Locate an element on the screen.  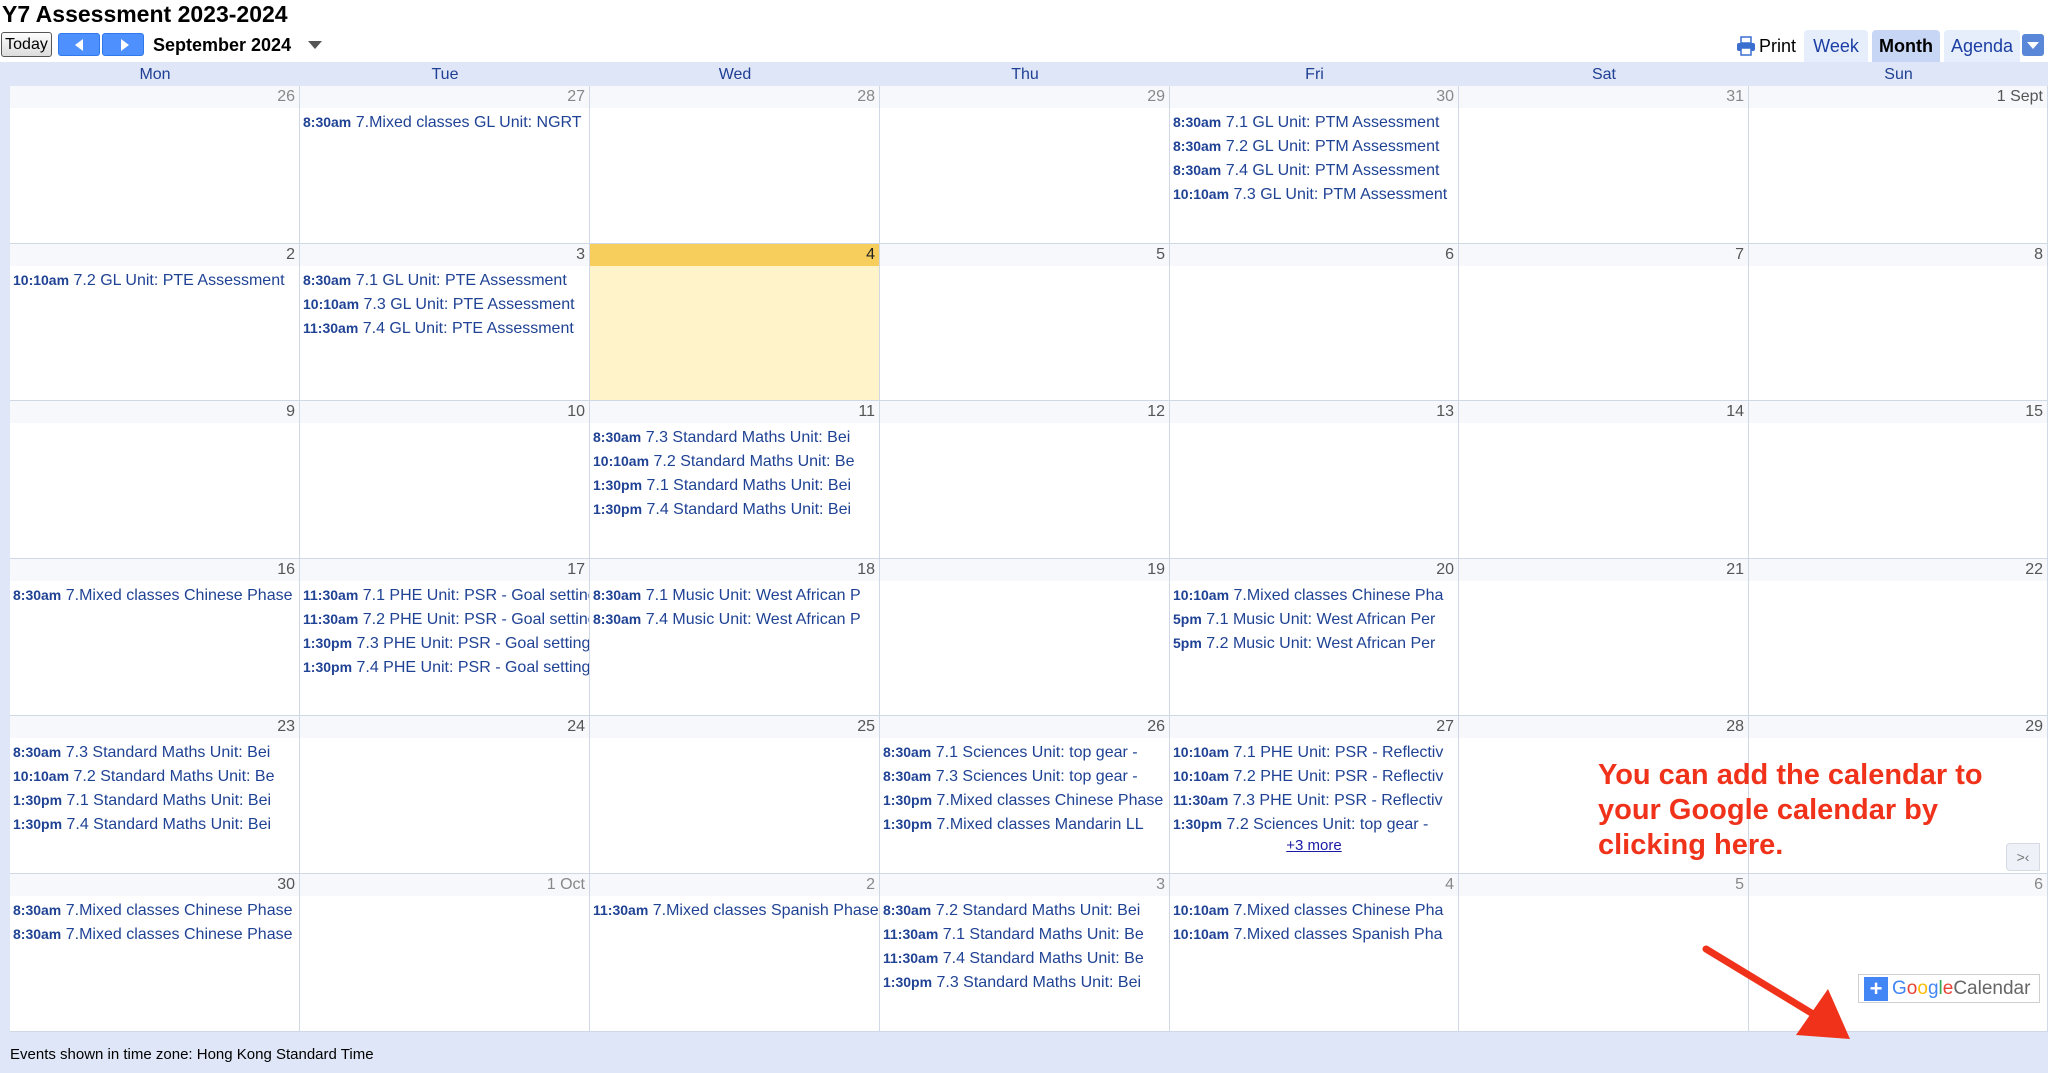
day-number: 11 is located at coordinates (734, 412).